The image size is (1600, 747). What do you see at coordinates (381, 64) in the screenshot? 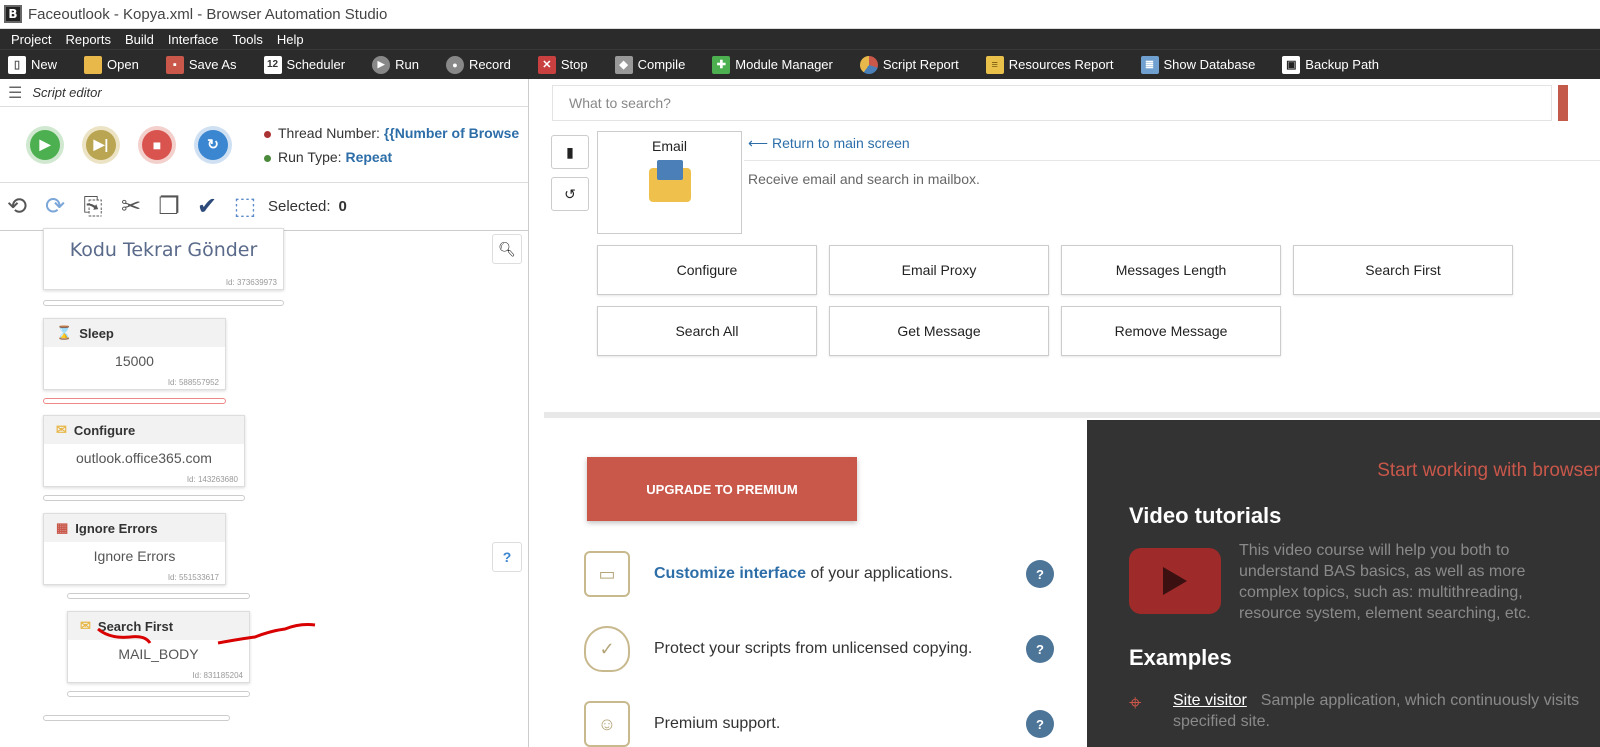
I see `run-icon: ▶` at bounding box center [381, 64].